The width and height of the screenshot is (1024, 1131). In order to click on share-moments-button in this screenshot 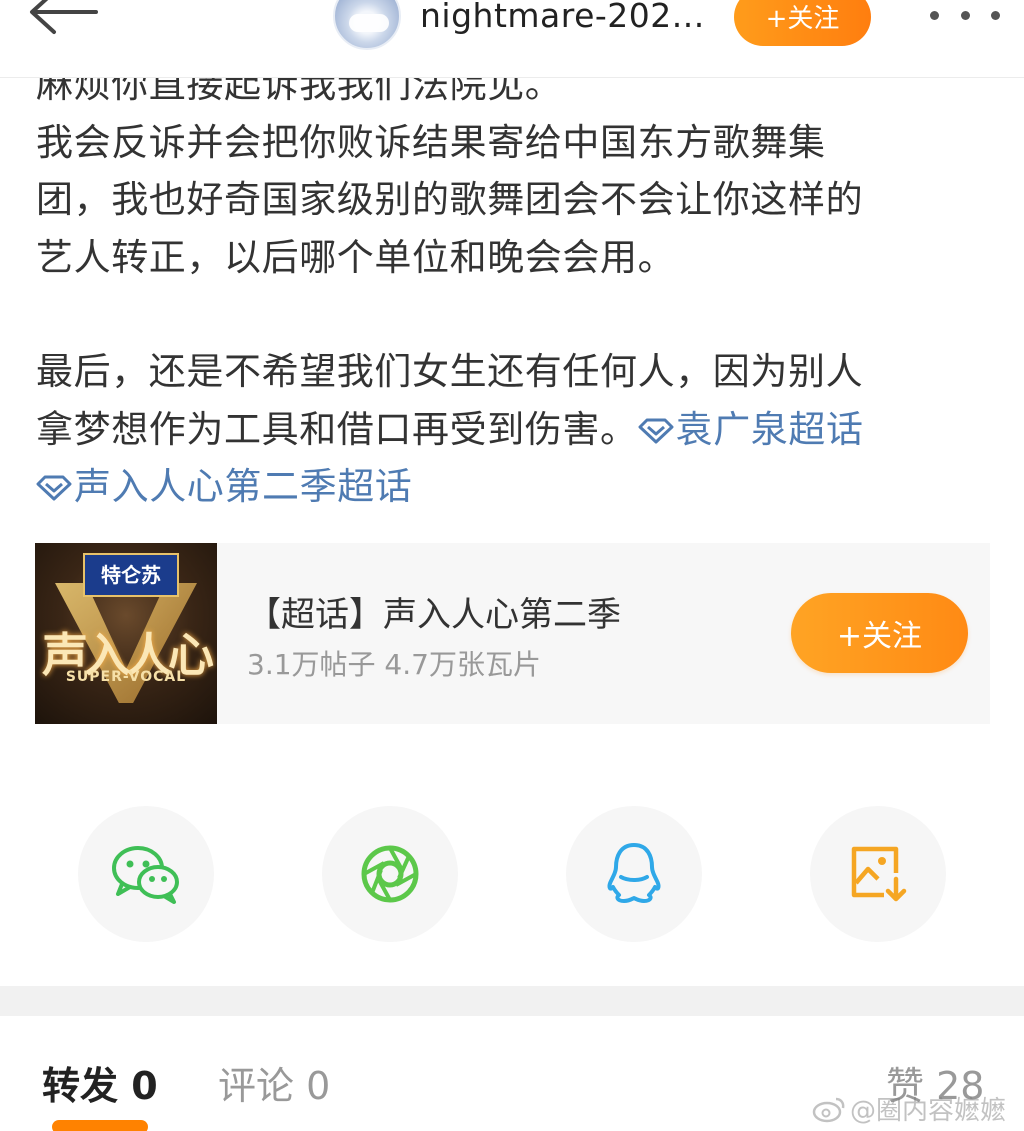, I will do `click(390, 874)`.